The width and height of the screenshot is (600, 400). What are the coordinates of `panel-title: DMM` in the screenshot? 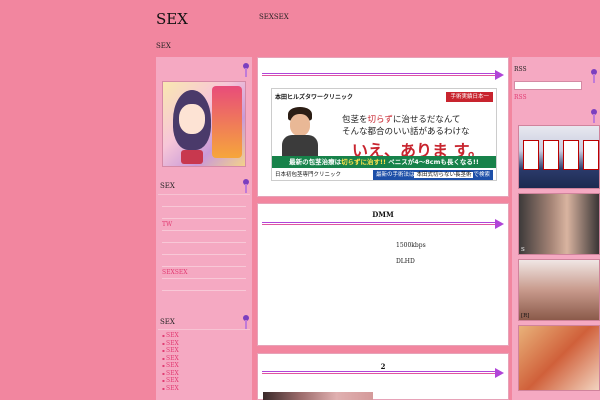 It's located at (383, 214).